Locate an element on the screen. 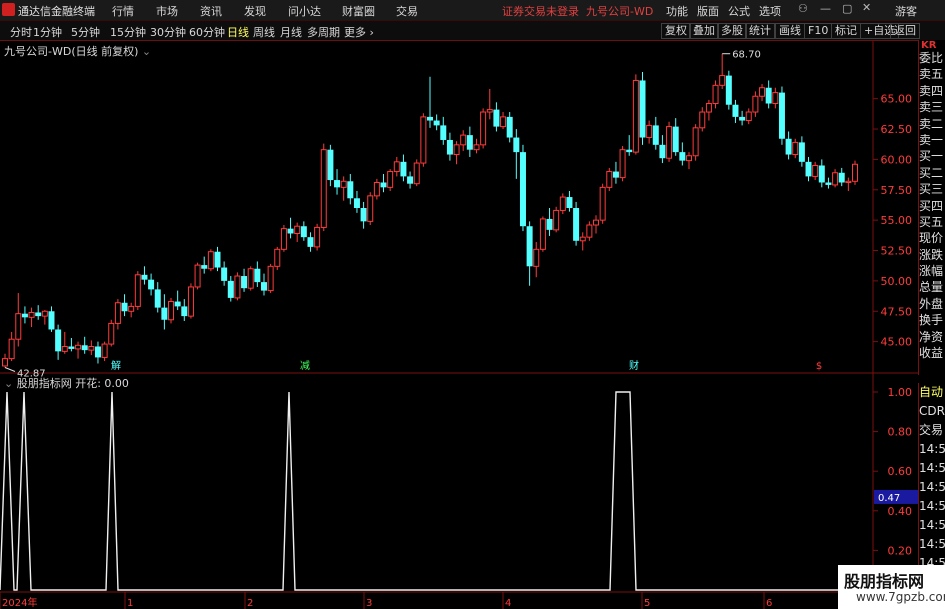 This screenshot has height=609, width=945. menu-item-wealth: 财富圈 is located at coordinates (358, 11).